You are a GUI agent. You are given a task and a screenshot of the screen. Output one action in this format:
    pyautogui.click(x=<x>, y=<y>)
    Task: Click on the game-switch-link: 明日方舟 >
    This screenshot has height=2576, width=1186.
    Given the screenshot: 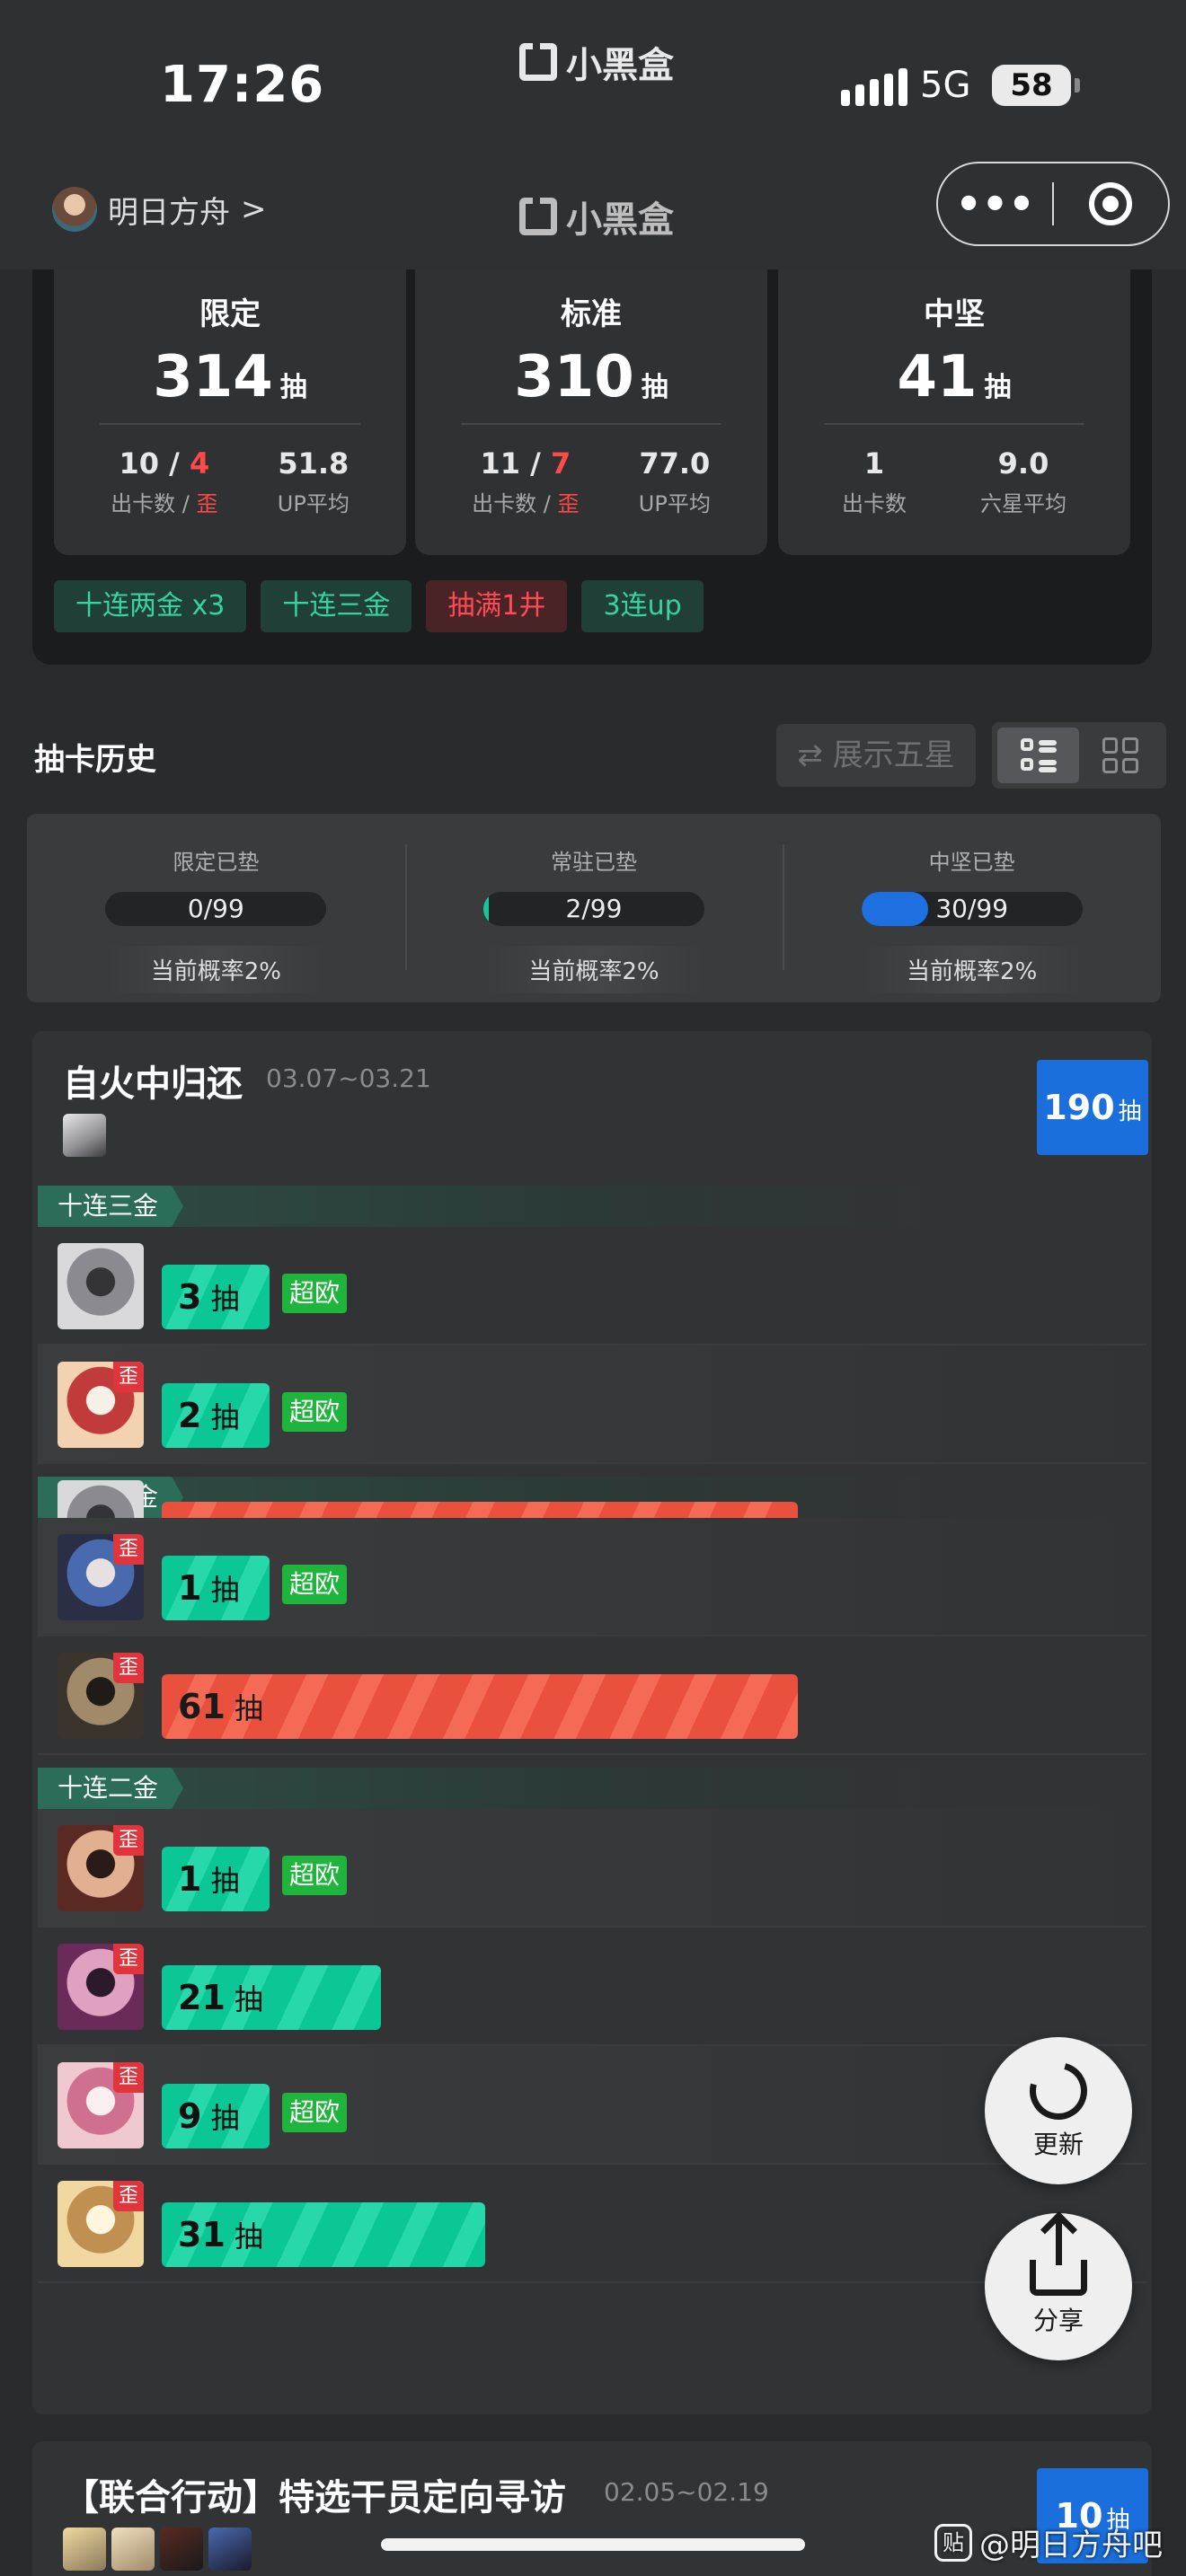 What is the action you would take?
    pyautogui.click(x=159, y=209)
    